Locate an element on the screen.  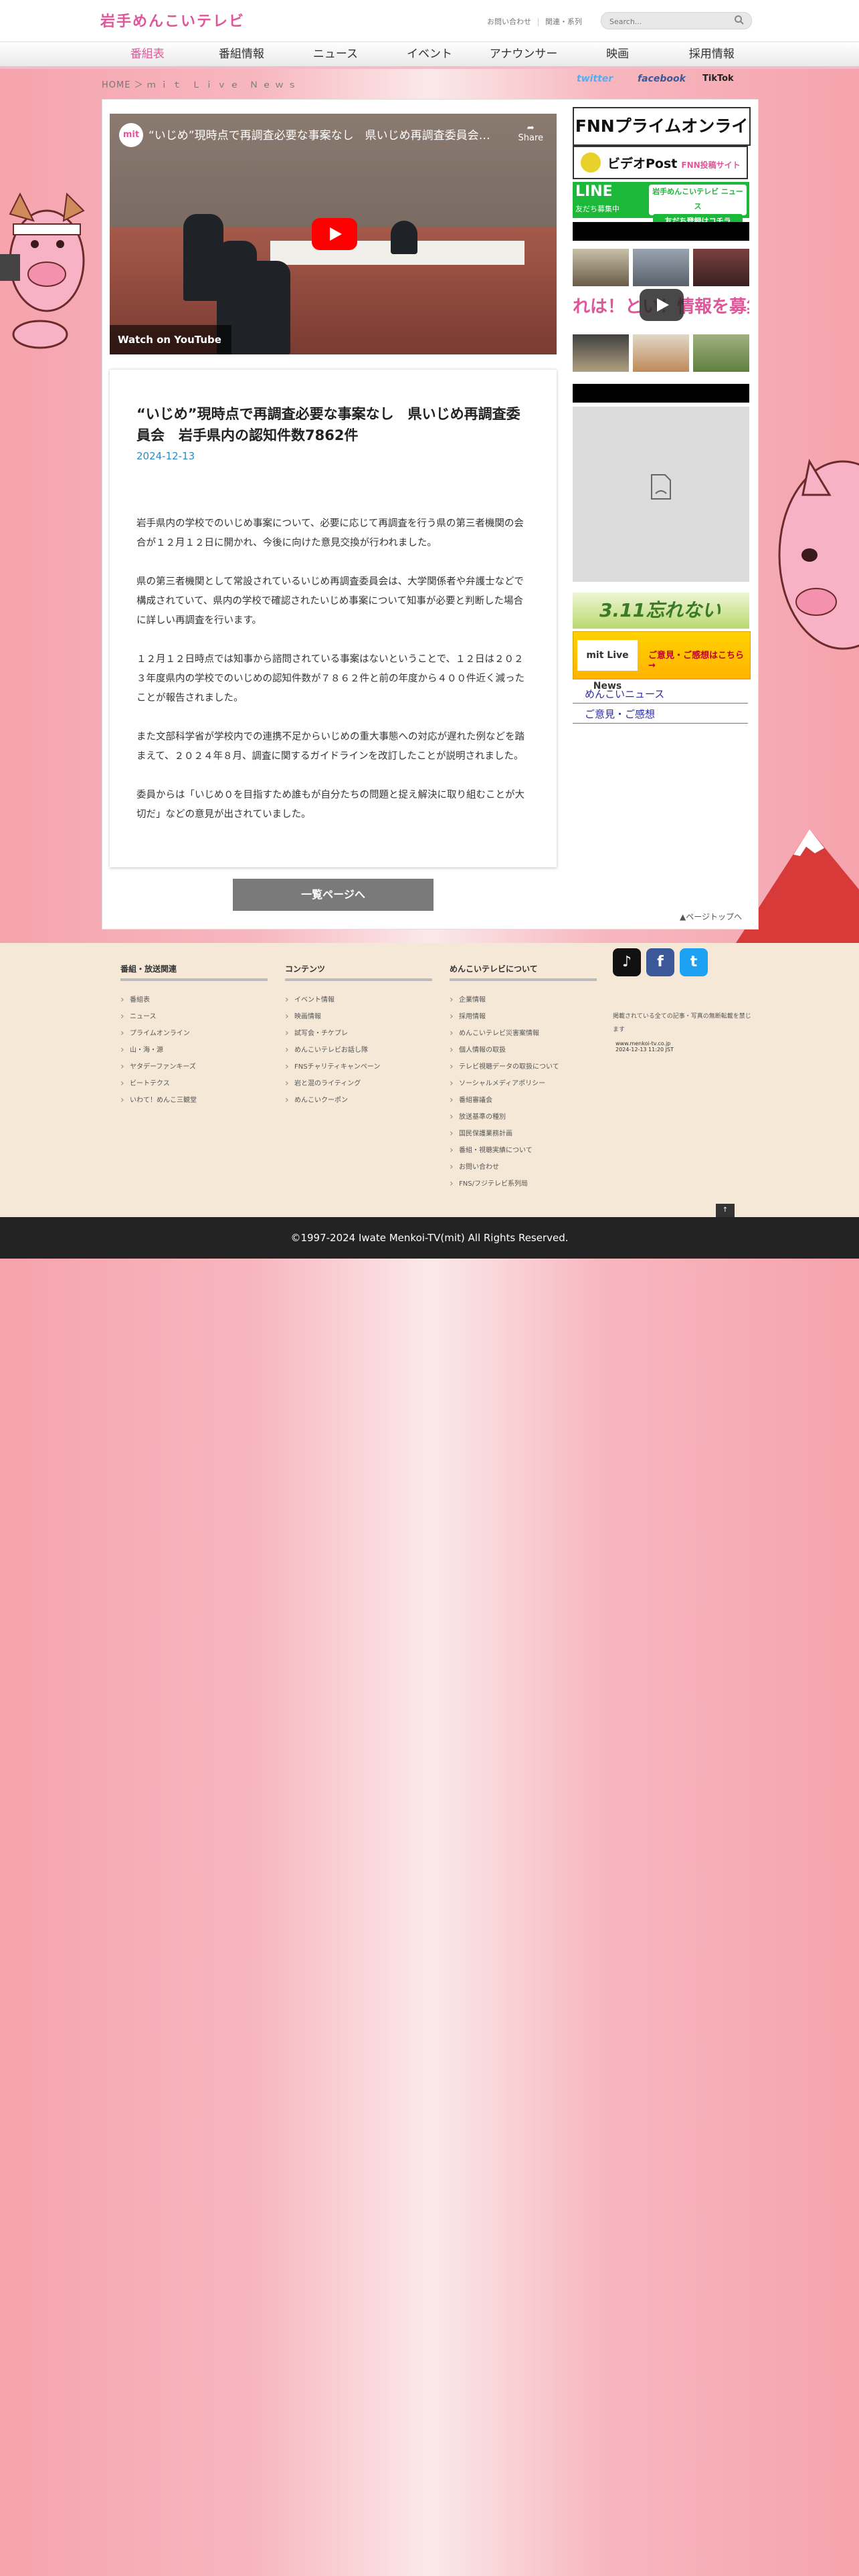
video-post-sub: FNN投稿サイト is located at coordinates (711, 165).